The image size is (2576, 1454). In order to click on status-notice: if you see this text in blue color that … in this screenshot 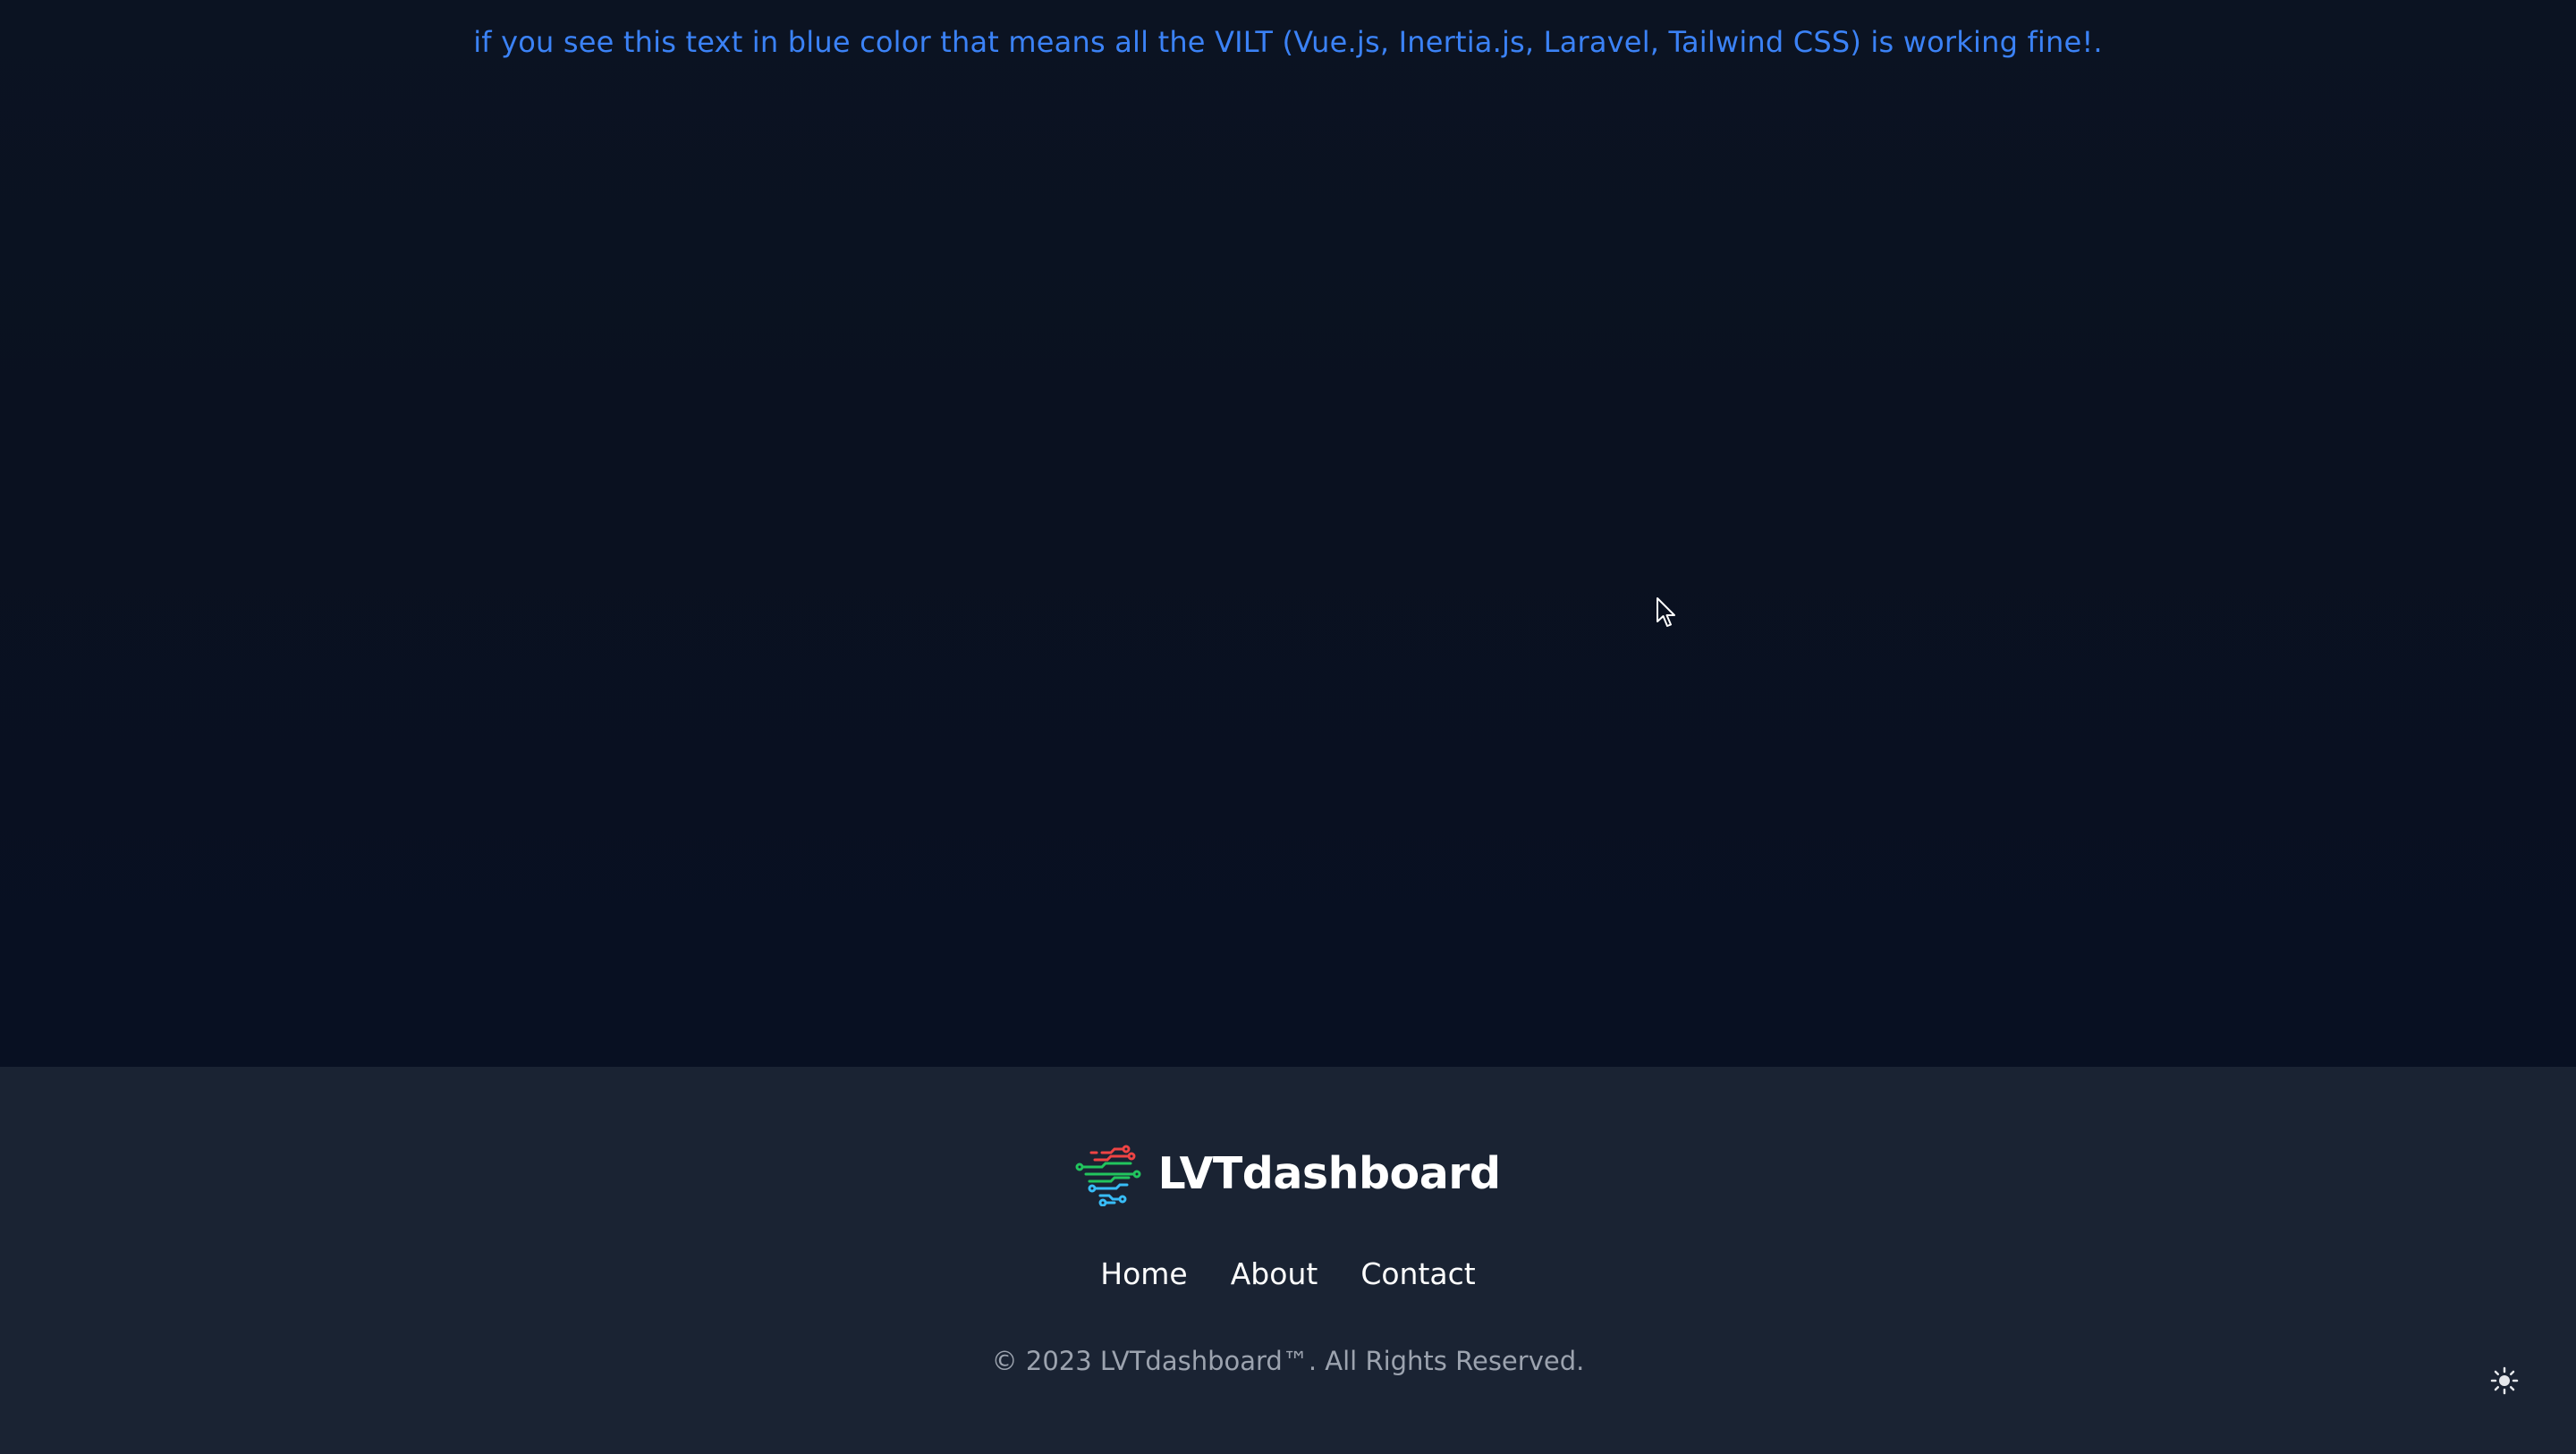, I will do `click(1288, 42)`.